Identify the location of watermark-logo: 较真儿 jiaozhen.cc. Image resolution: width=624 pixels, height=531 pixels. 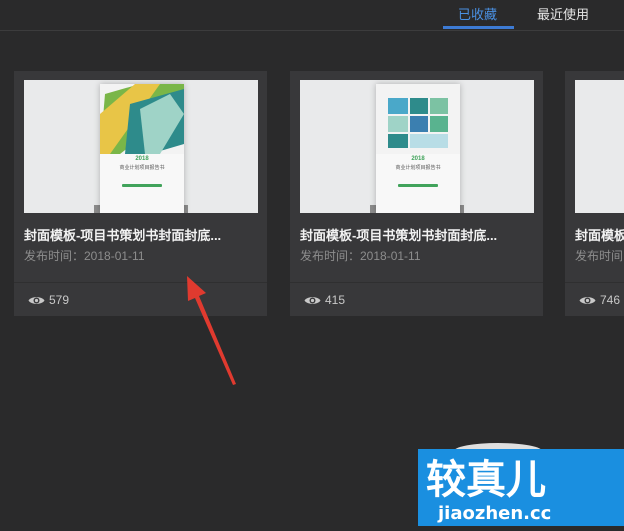
(521, 484).